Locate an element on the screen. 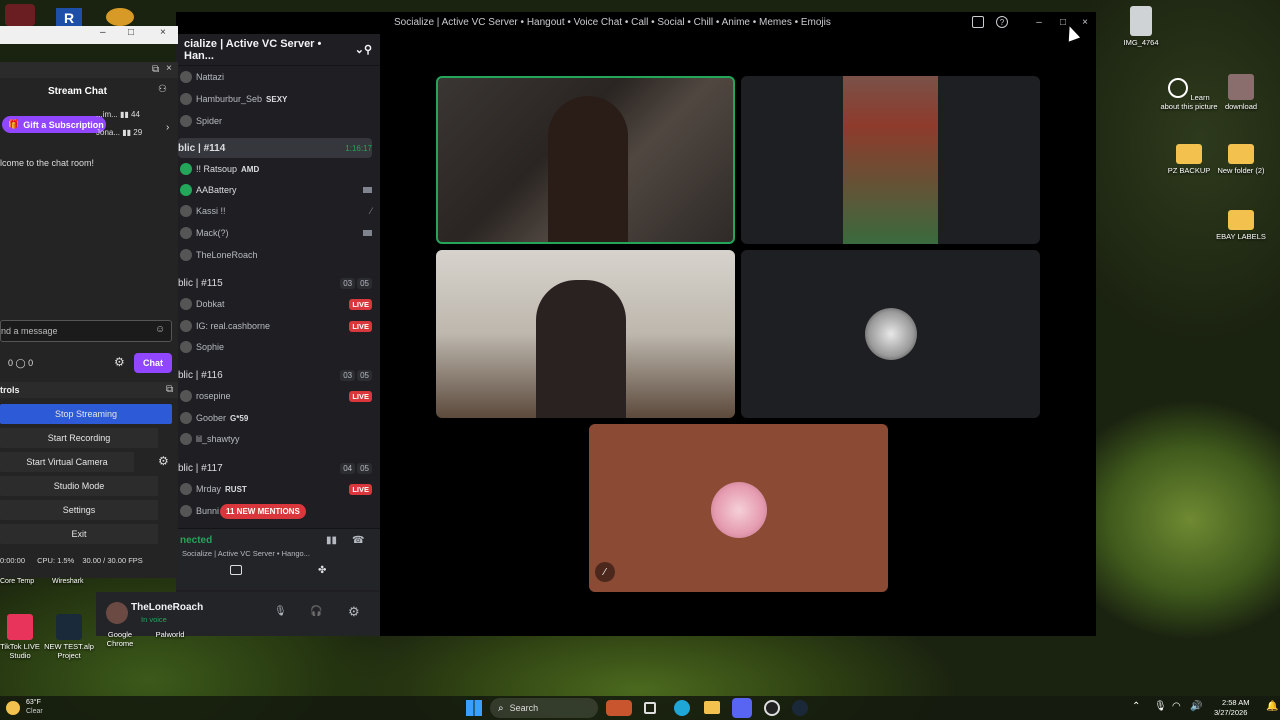 The width and height of the screenshot is (1280, 720). maximize-icon: □ is located at coordinates (131, 32).